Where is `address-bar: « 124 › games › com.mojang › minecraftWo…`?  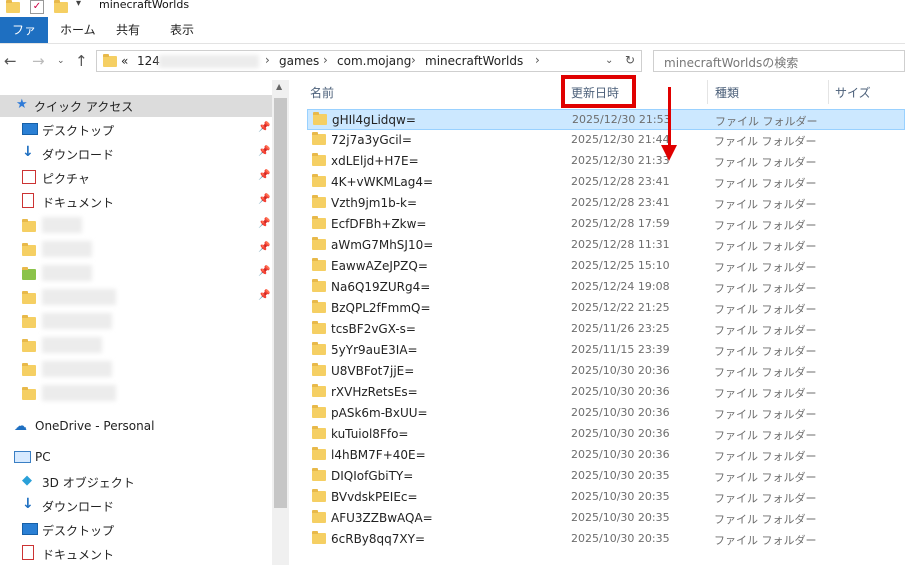 address-bar: « 124 › games › com.mojang › minecraftWo… is located at coordinates (369, 61).